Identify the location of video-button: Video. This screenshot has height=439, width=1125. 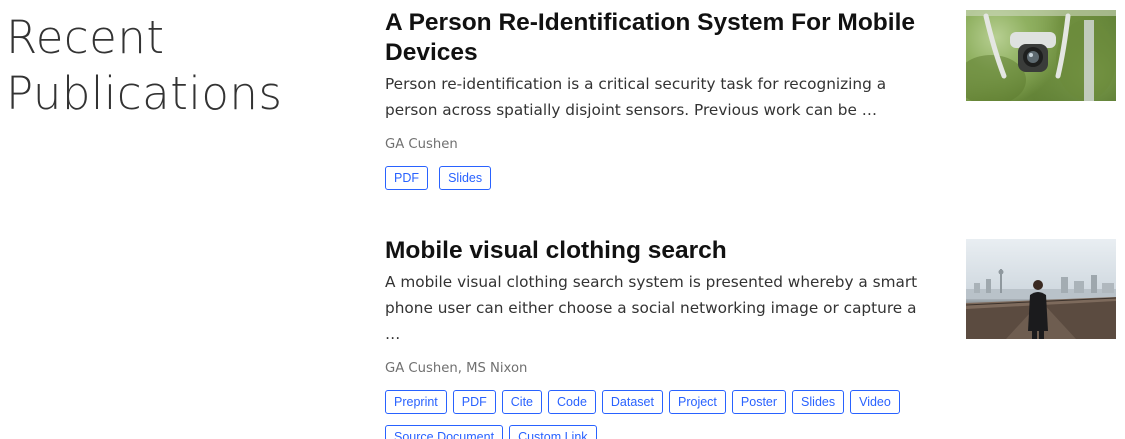
(875, 402).